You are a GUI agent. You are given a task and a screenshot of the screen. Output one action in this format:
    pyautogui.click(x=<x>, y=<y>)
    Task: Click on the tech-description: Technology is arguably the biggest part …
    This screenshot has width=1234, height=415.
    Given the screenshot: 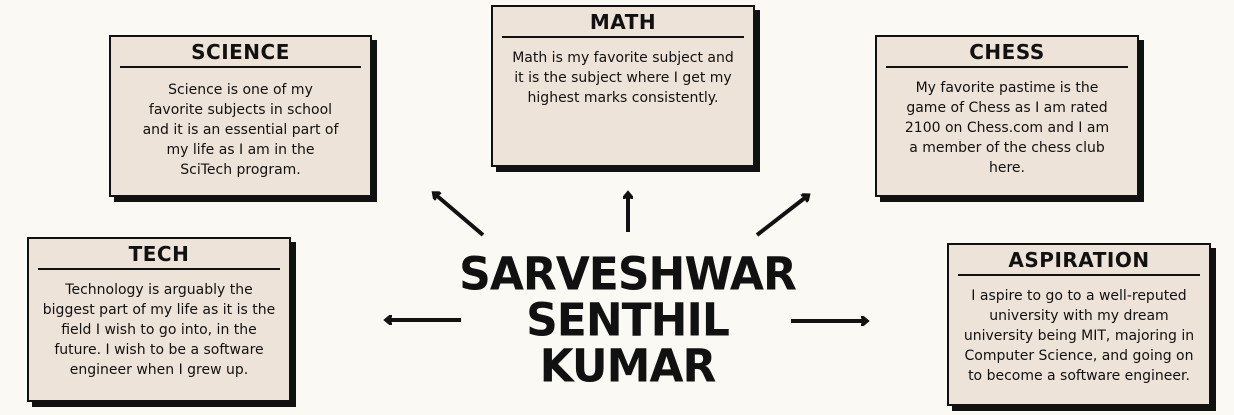 What is the action you would take?
    pyautogui.click(x=159, y=330)
    